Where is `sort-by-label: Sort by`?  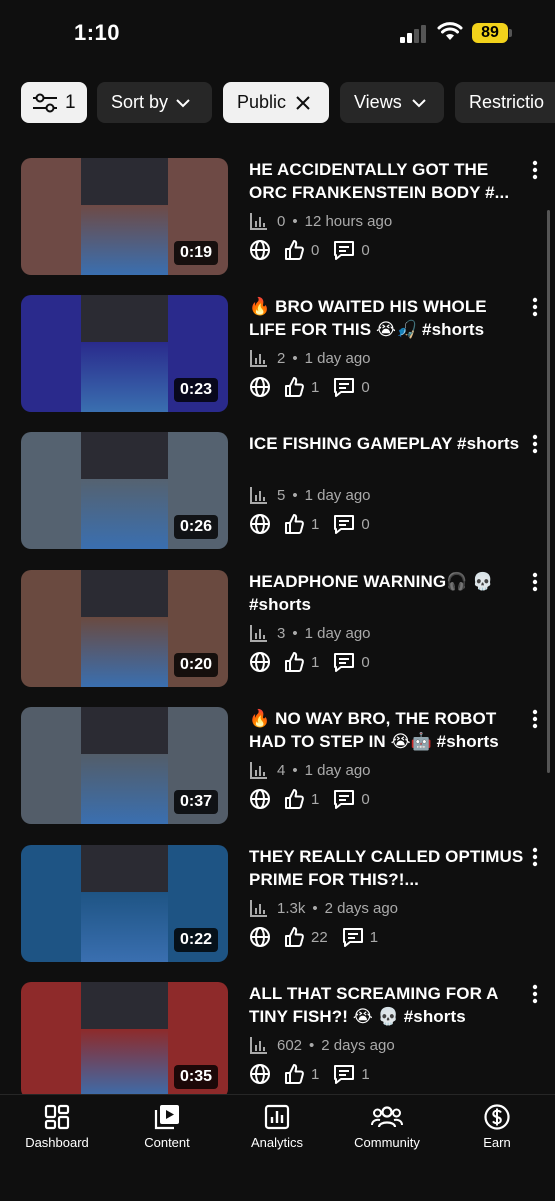
sort-by-label: Sort by is located at coordinates (140, 102).